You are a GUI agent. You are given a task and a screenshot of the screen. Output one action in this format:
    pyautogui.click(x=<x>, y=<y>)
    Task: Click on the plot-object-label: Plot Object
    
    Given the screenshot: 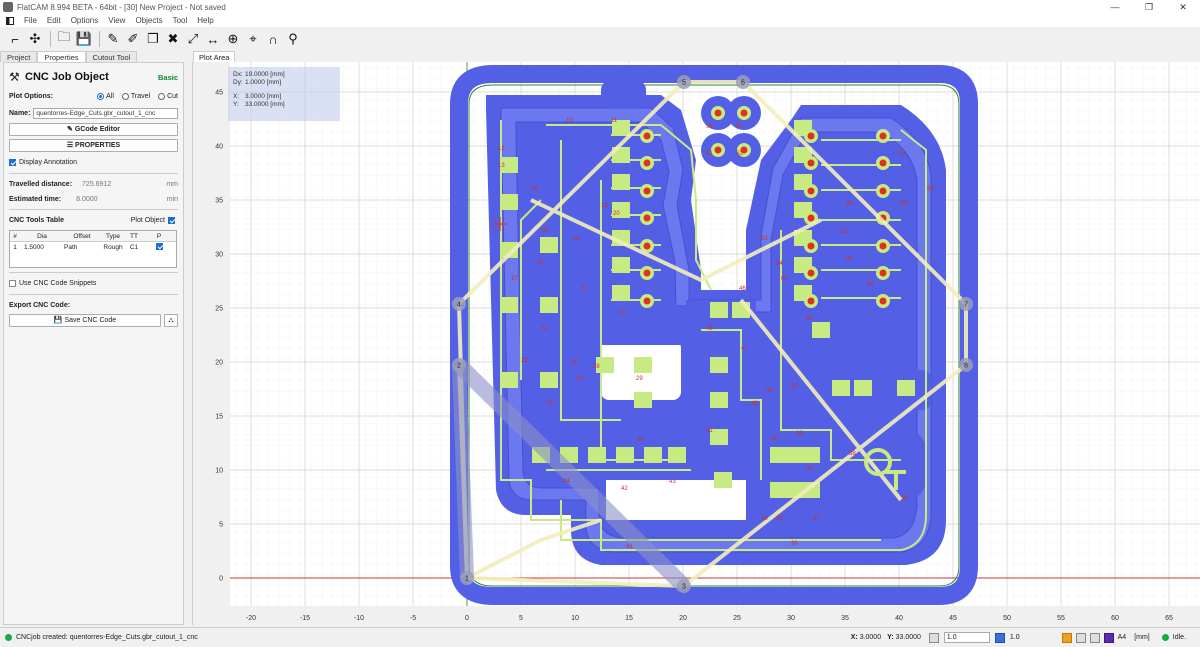 What is the action you would take?
    pyautogui.click(x=147, y=220)
    